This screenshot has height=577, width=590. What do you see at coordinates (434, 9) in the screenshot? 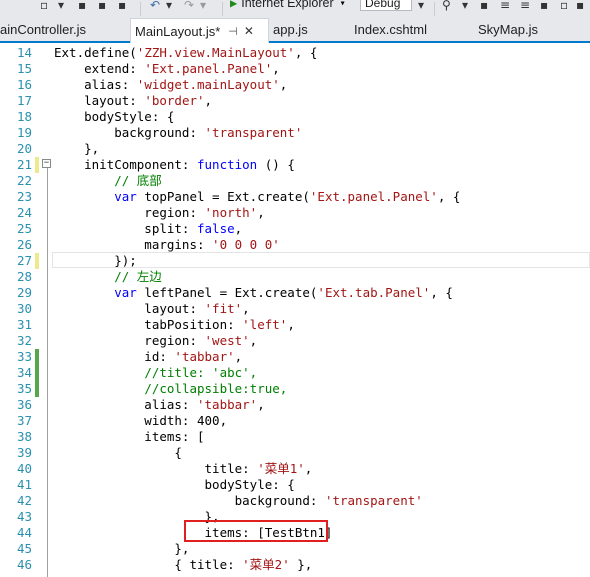
I see `toolbar-separator` at bounding box center [434, 9].